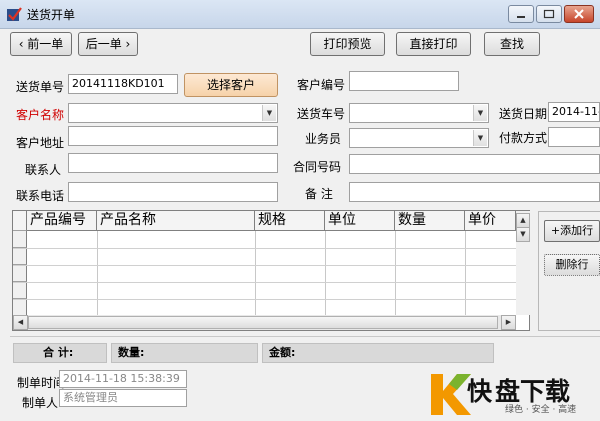 Image resolution: width=600 pixels, height=421 pixels. What do you see at coordinates (20, 322) in the screenshot?
I see `scroll-left-icon: ◀` at bounding box center [20, 322].